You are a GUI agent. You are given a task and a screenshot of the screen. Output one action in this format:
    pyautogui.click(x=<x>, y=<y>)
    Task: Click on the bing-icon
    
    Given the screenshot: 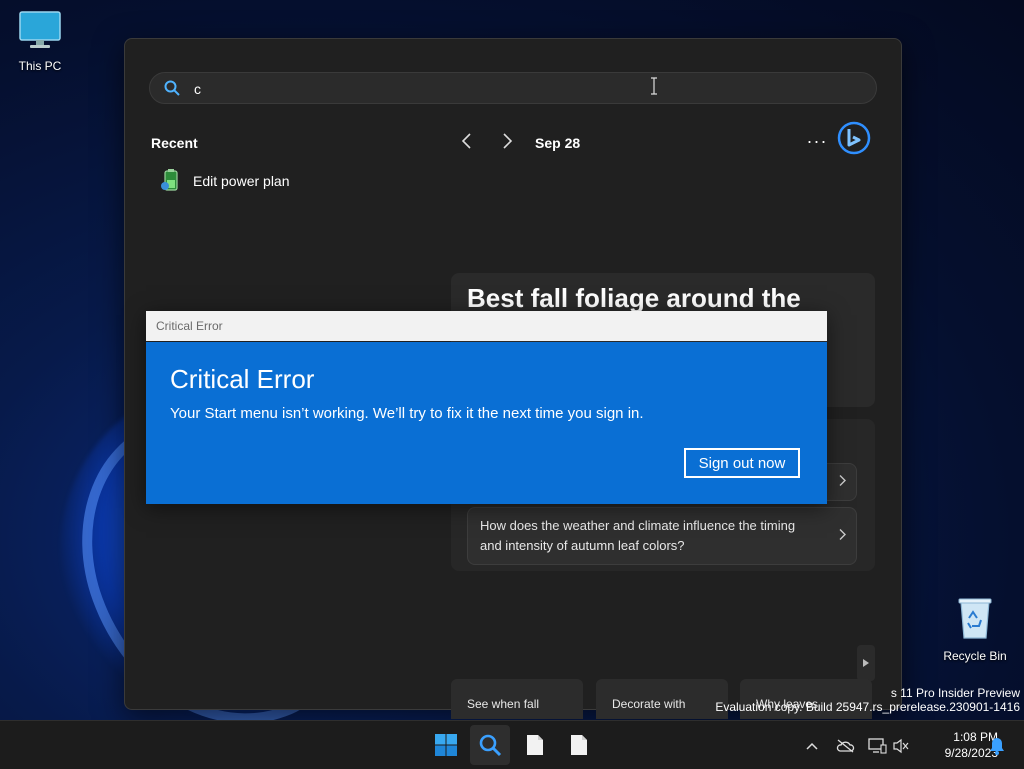 What is the action you would take?
    pyautogui.click(x=854, y=138)
    